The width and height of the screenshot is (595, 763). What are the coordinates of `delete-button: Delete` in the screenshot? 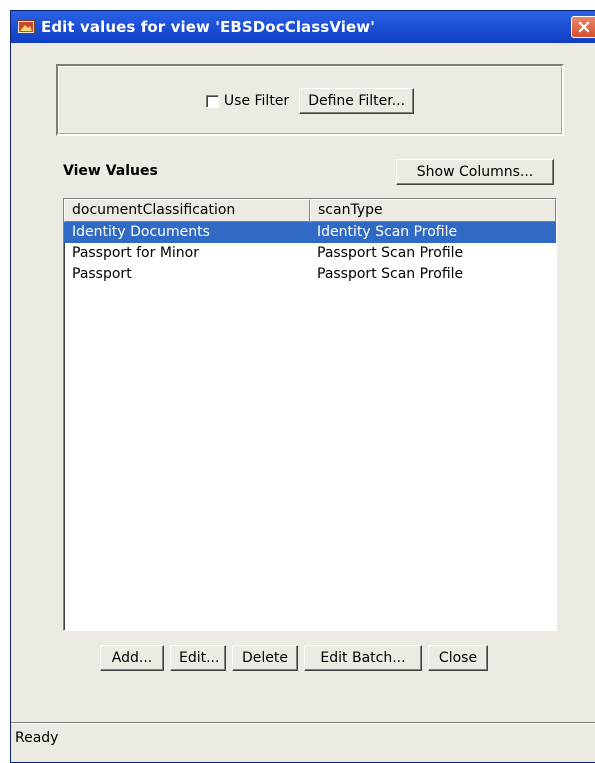 It's located at (265, 658).